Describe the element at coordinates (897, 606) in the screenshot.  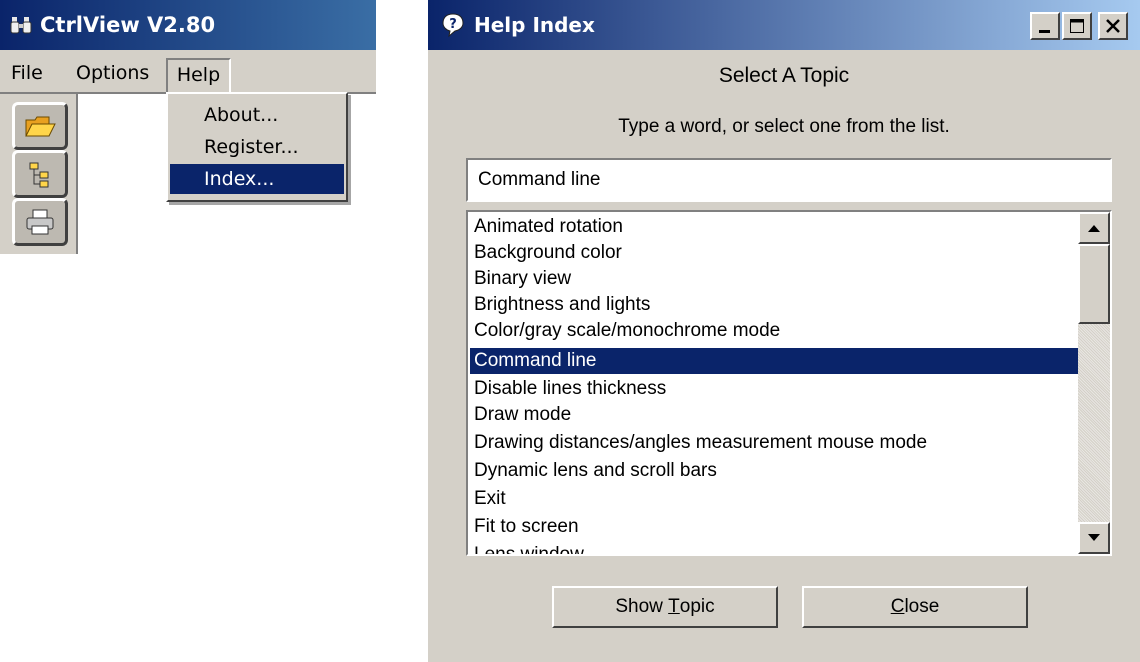
I see `close-accel: C` at that location.